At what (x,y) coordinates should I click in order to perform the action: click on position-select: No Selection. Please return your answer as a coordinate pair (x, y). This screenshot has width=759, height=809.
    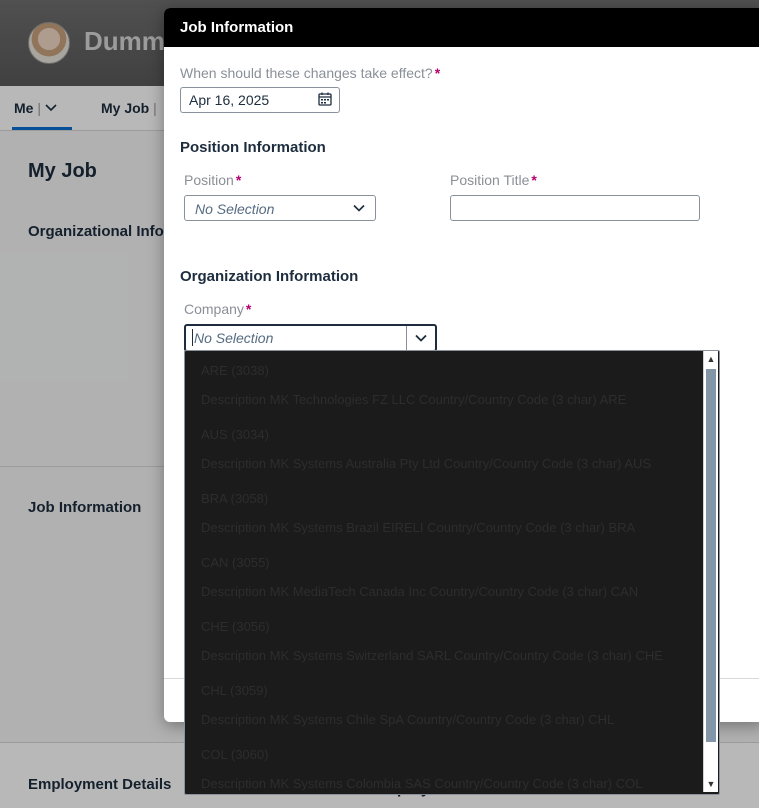
    Looking at the image, I should click on (280, 208).